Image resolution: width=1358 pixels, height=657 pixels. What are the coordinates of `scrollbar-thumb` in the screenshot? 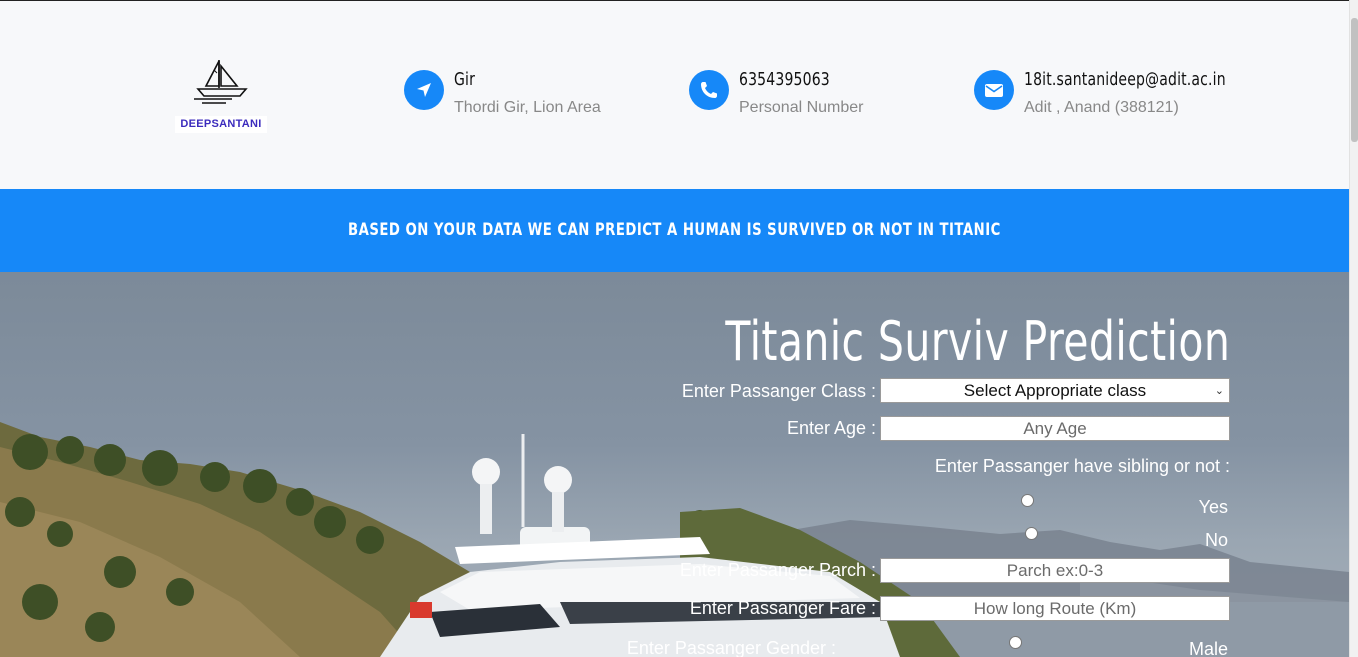 It's located at (1354, 80).